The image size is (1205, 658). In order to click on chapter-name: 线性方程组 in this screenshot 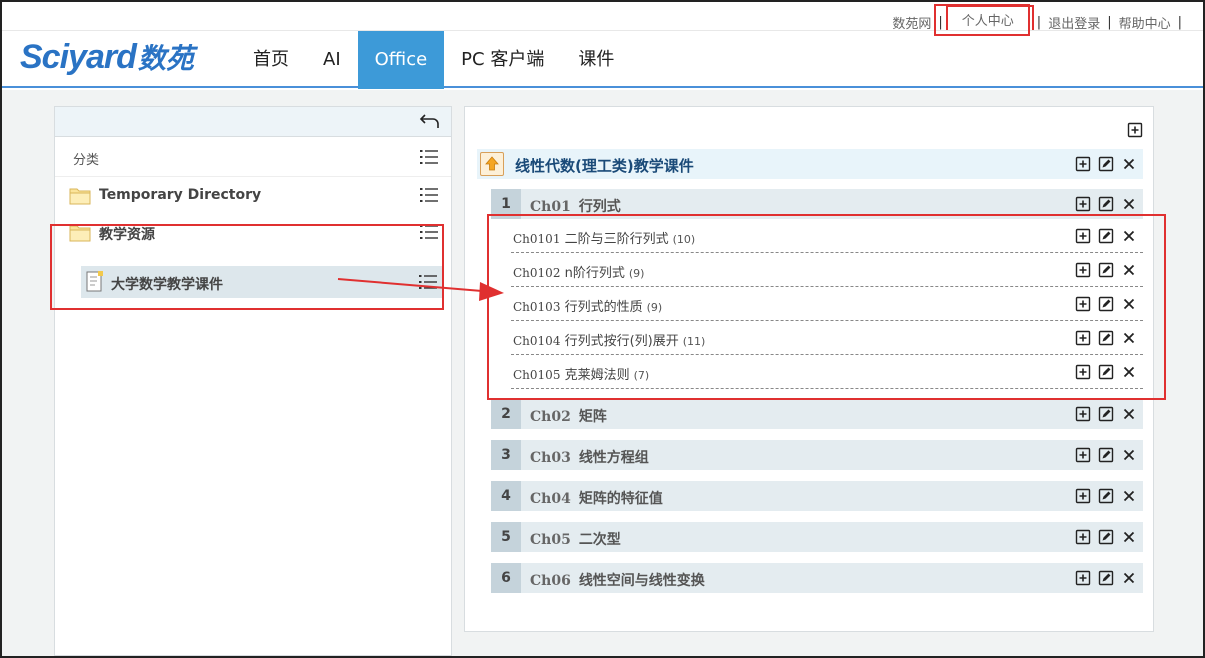, I will do `click(613, 458)`.